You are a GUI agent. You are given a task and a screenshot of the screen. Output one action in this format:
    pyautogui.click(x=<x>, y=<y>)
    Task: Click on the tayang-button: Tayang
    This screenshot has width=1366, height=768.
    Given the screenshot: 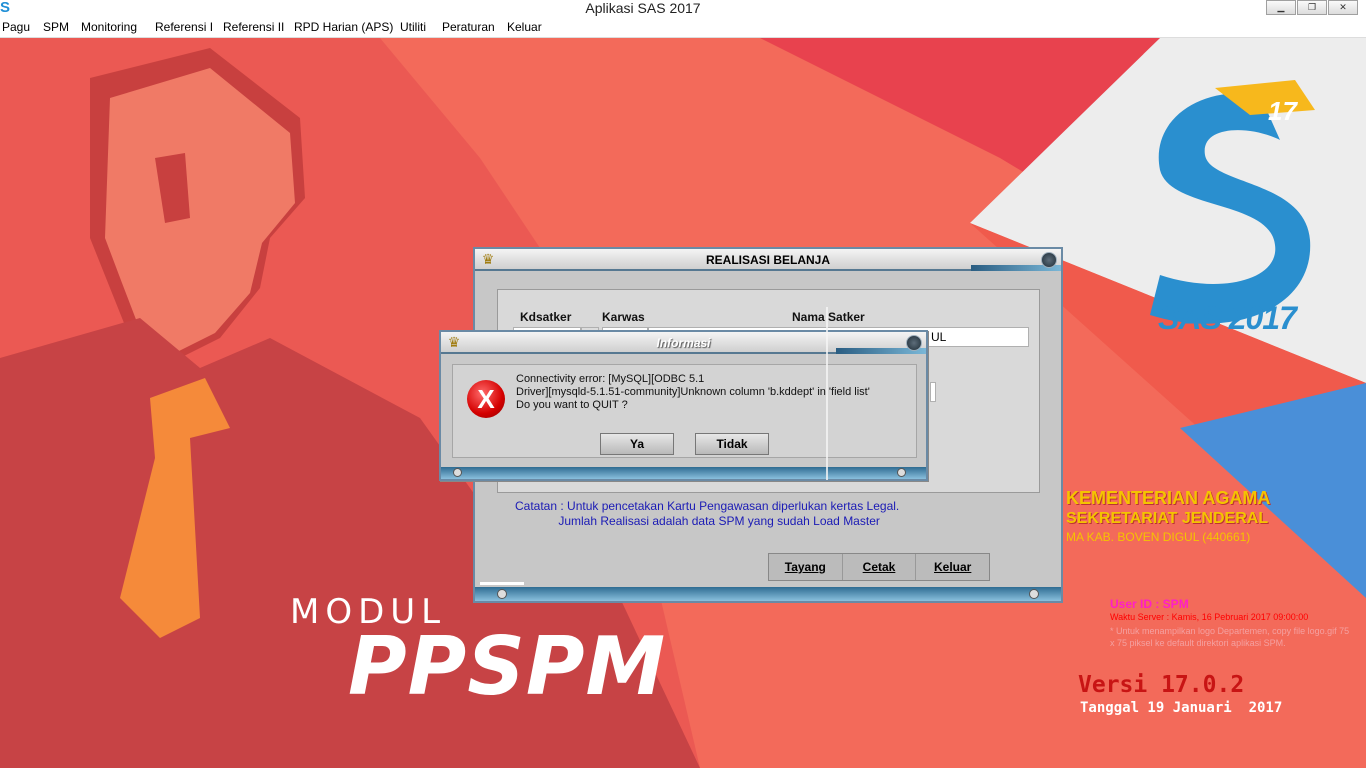 What is the action you would take?
    pyautogui.click(x=806, y=567)
    